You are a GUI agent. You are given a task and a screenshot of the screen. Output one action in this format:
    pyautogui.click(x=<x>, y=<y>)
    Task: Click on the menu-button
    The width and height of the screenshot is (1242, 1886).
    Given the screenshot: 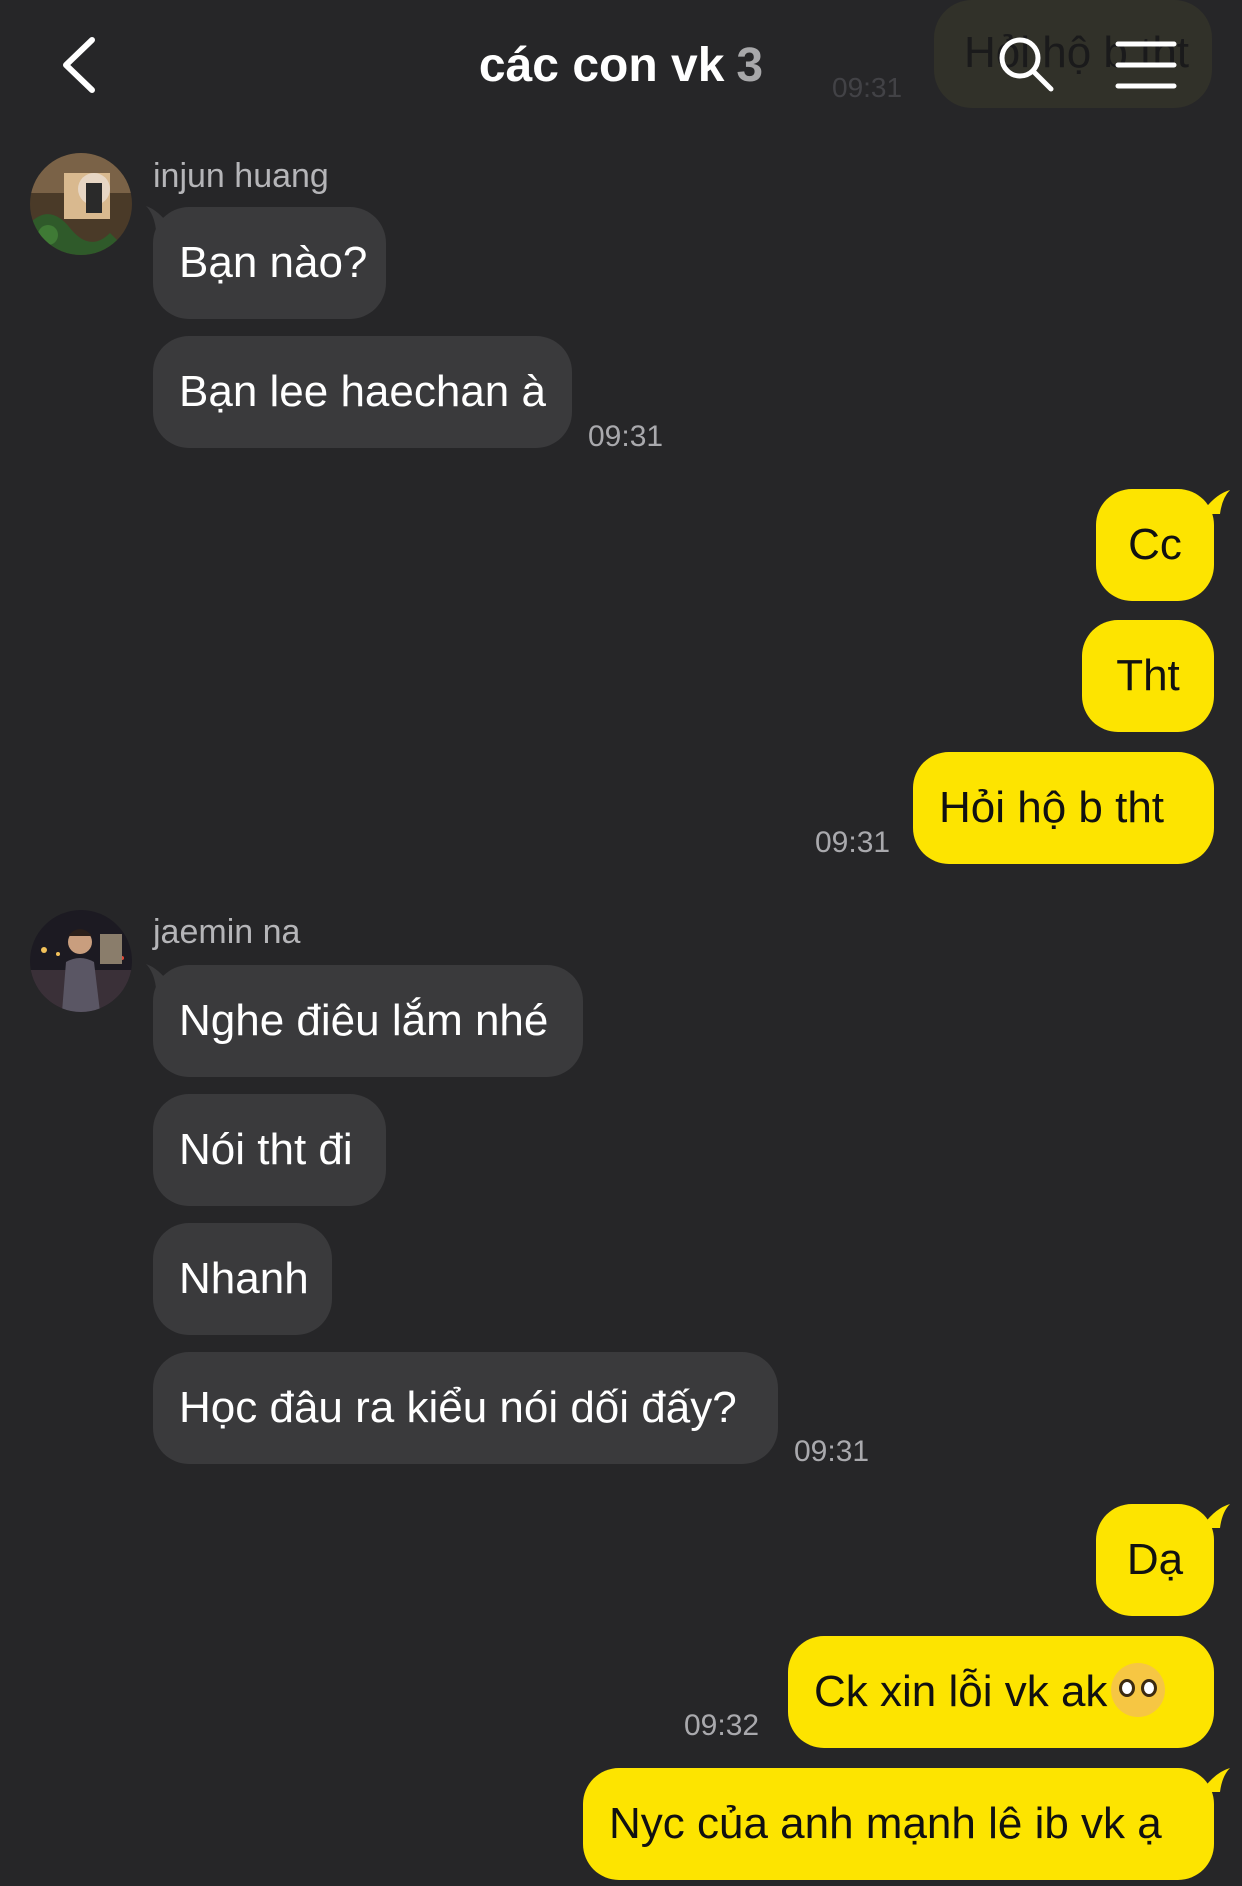 What is the action you would take?
    pyautogui.click(x=1146, y=65)
    